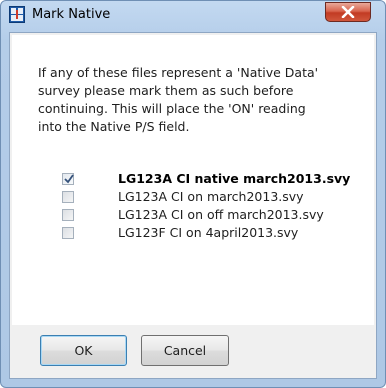 Image resolution: width=386 pixels, height=388 pixels. What do you see at coordinates (83, 350) in the screenshot?
I see `ok-button: OK` at bounding box center [83, 350].